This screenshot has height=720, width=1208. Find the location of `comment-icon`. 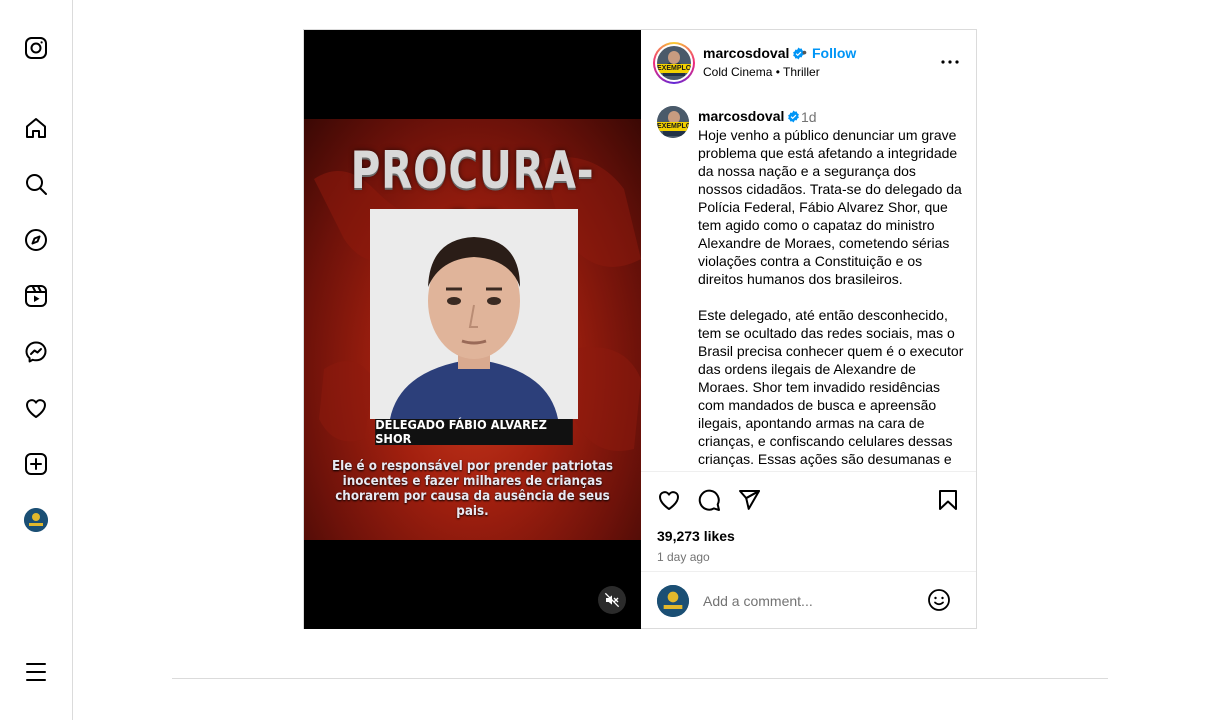

comment-icon is located at coordinates (709, 500).